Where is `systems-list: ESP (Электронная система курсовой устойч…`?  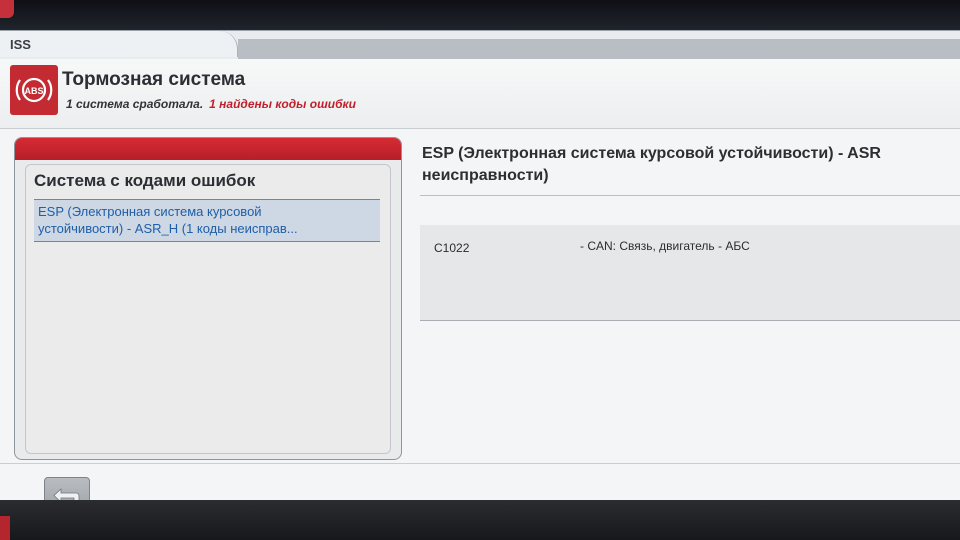
systems-list: ESP (Электронная система курсовой устойч… is located at coordinates (207, 220).